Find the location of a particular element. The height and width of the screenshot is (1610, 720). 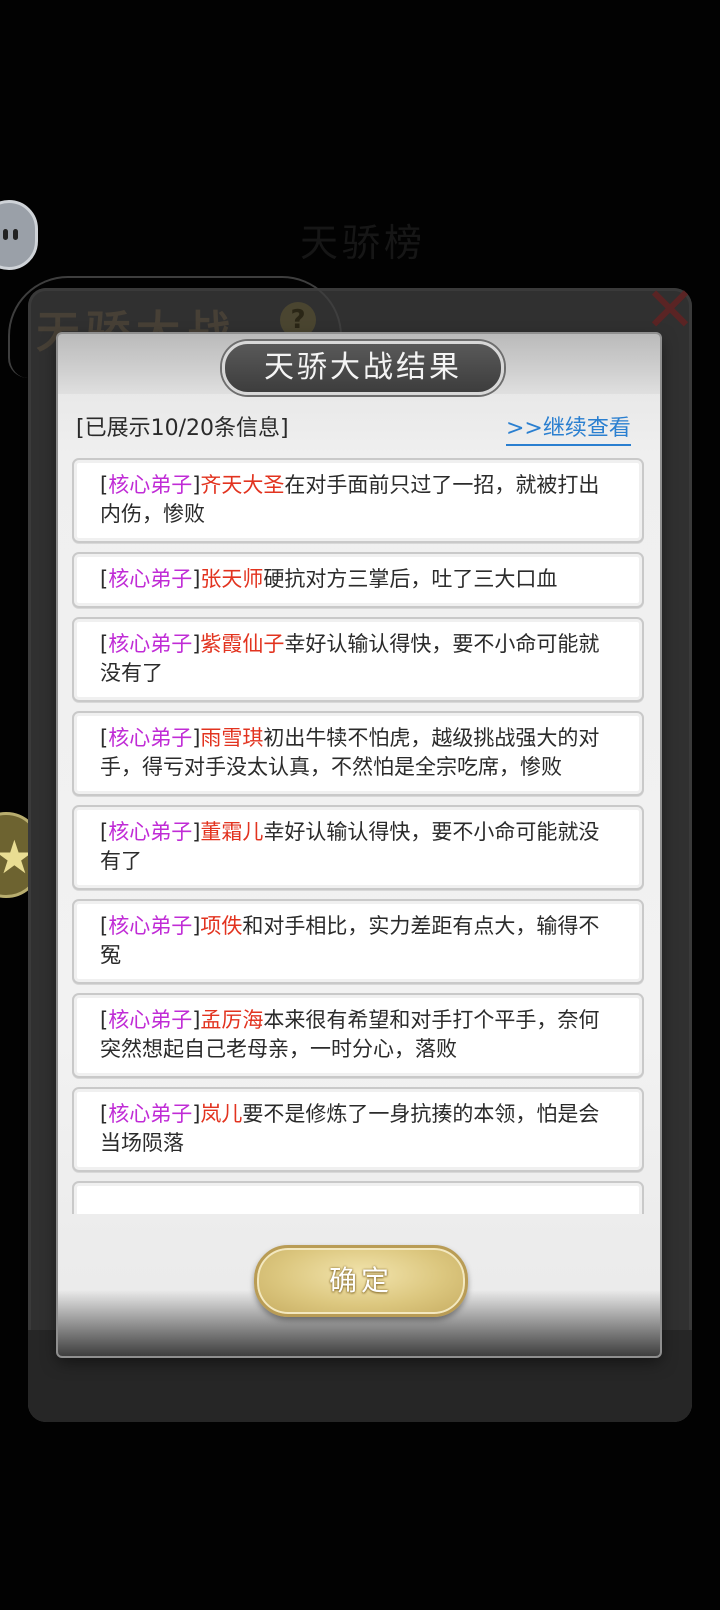

list-item-partial is located at coordinates (358, 1197).